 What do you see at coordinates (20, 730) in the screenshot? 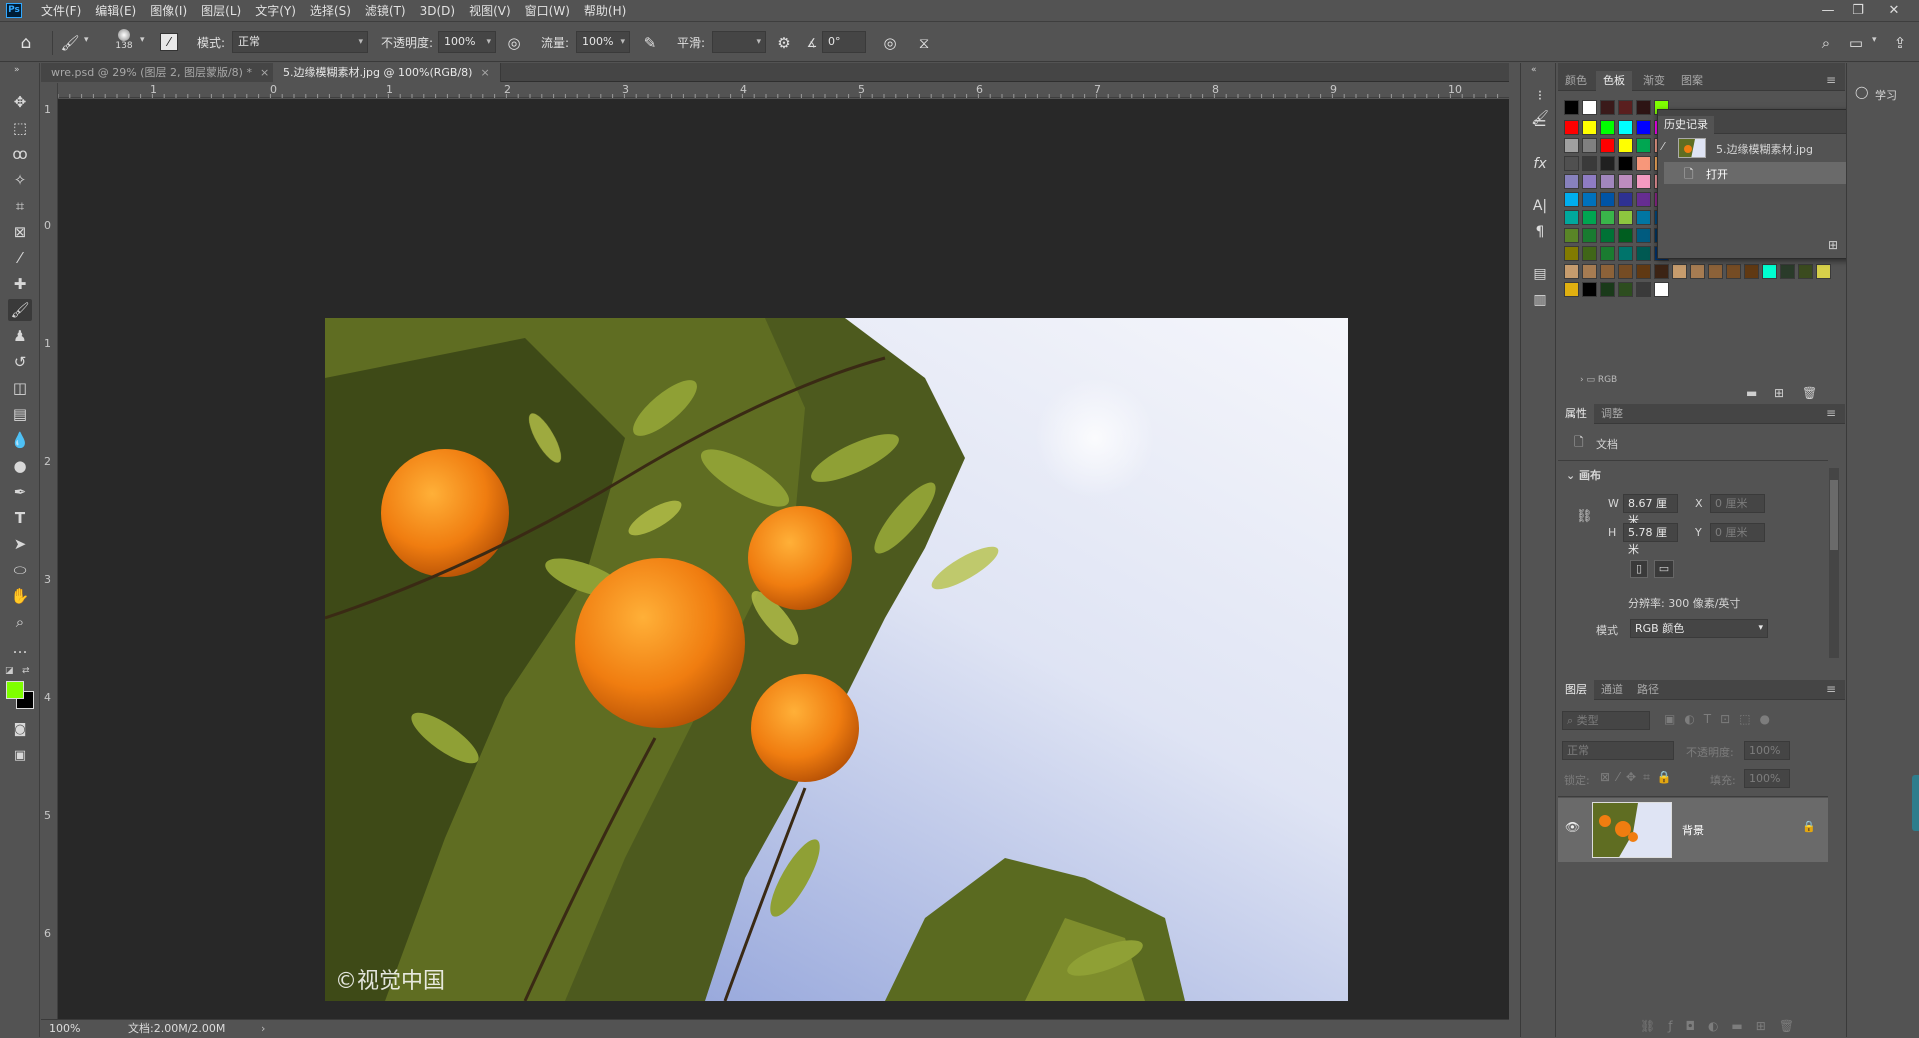
I see `quick-mask-icon: ◙` at bounding box center [20, 730].